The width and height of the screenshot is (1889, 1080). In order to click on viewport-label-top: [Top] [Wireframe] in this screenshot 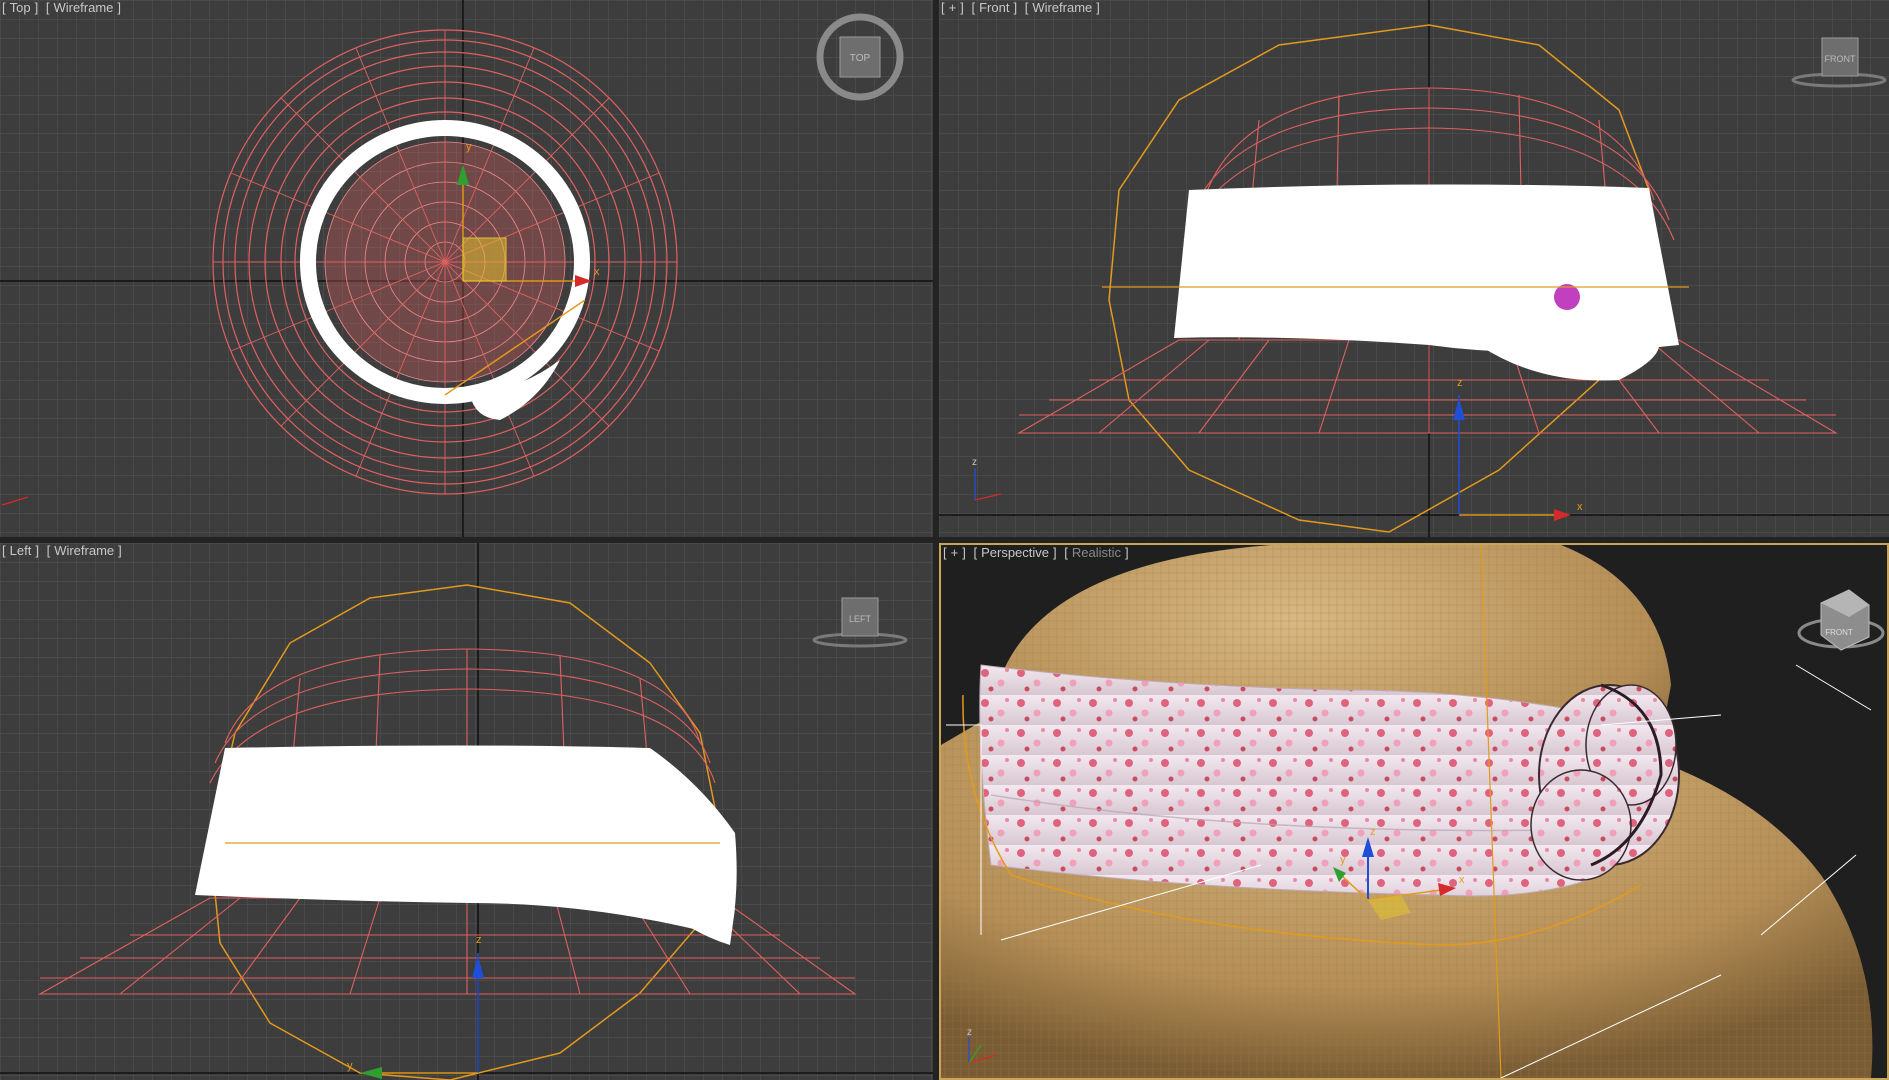, I will do `click(63, 7)`.